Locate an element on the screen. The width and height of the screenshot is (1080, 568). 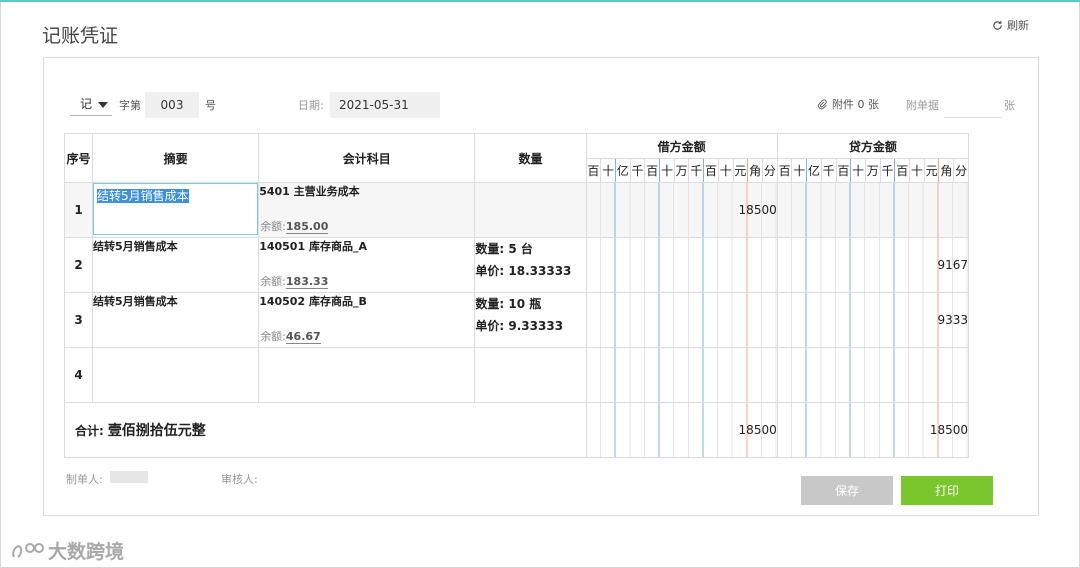
total-row: 合计: 壹佰捌拾伍元整 18500 18500 is located at coordinates (517, 430).